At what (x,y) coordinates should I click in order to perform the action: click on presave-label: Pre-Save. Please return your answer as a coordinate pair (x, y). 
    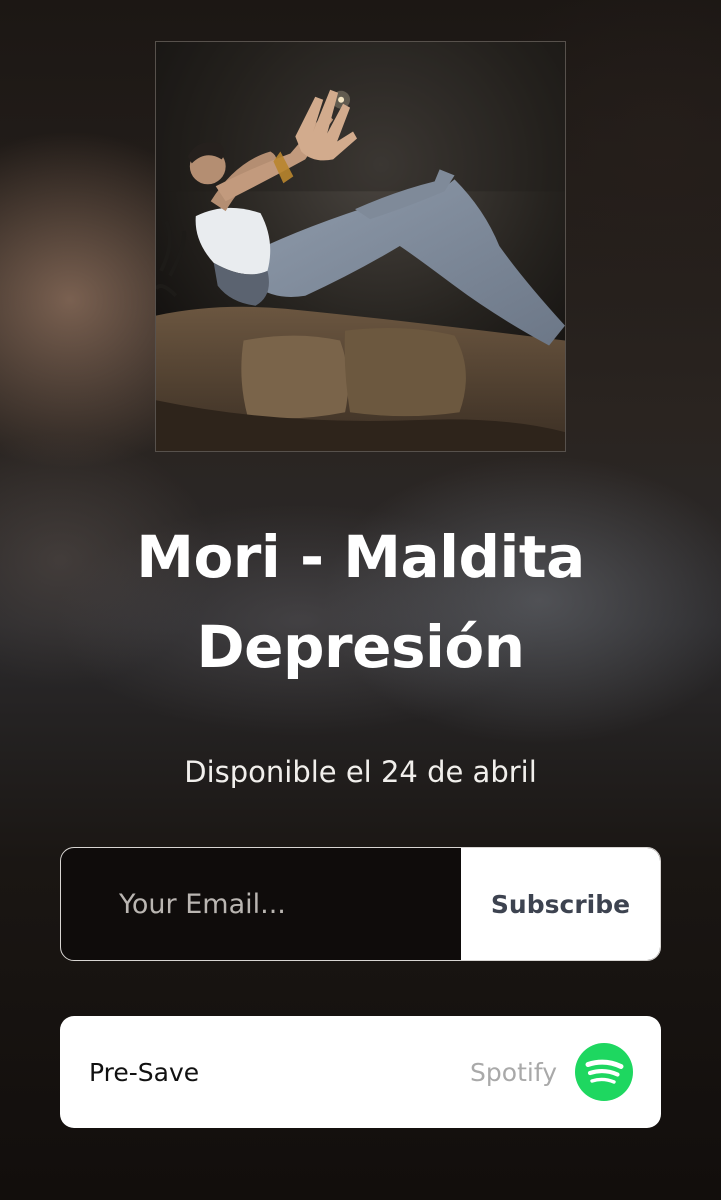
    Looking at the image, I should click on (144, 1072).